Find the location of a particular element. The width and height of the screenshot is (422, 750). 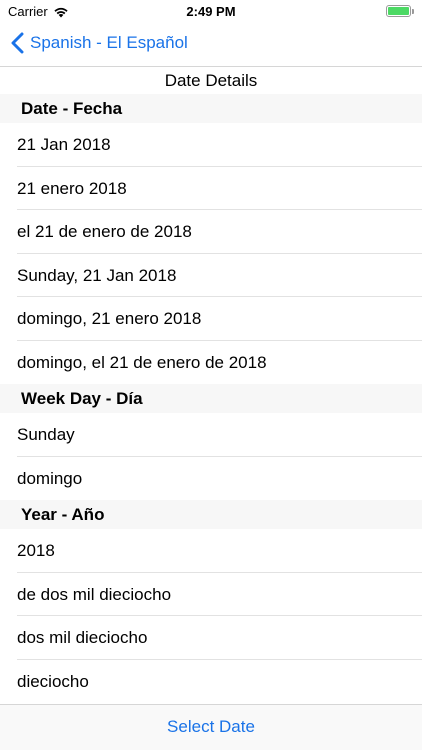

table-row: dieciocho is located at coordinates (211, 682).